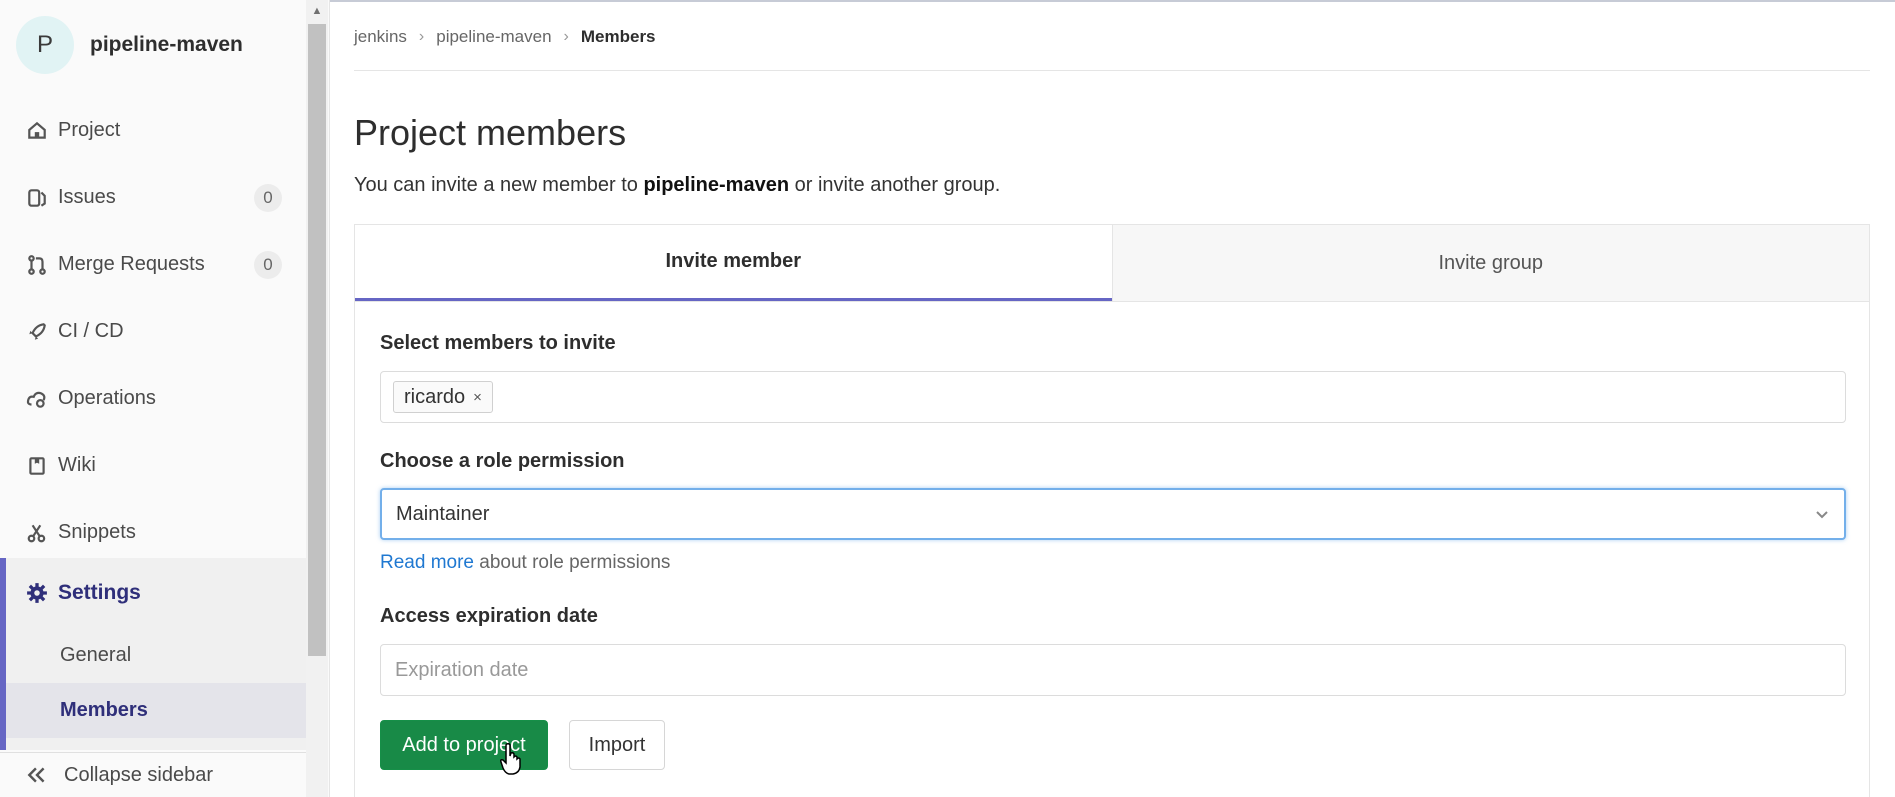 The height and width of the screenshot is (797, 1895). Describe the element at coordinates (153, 197) in the screenshot. I see `sidebar-item-issues: Issues 0` at that location.